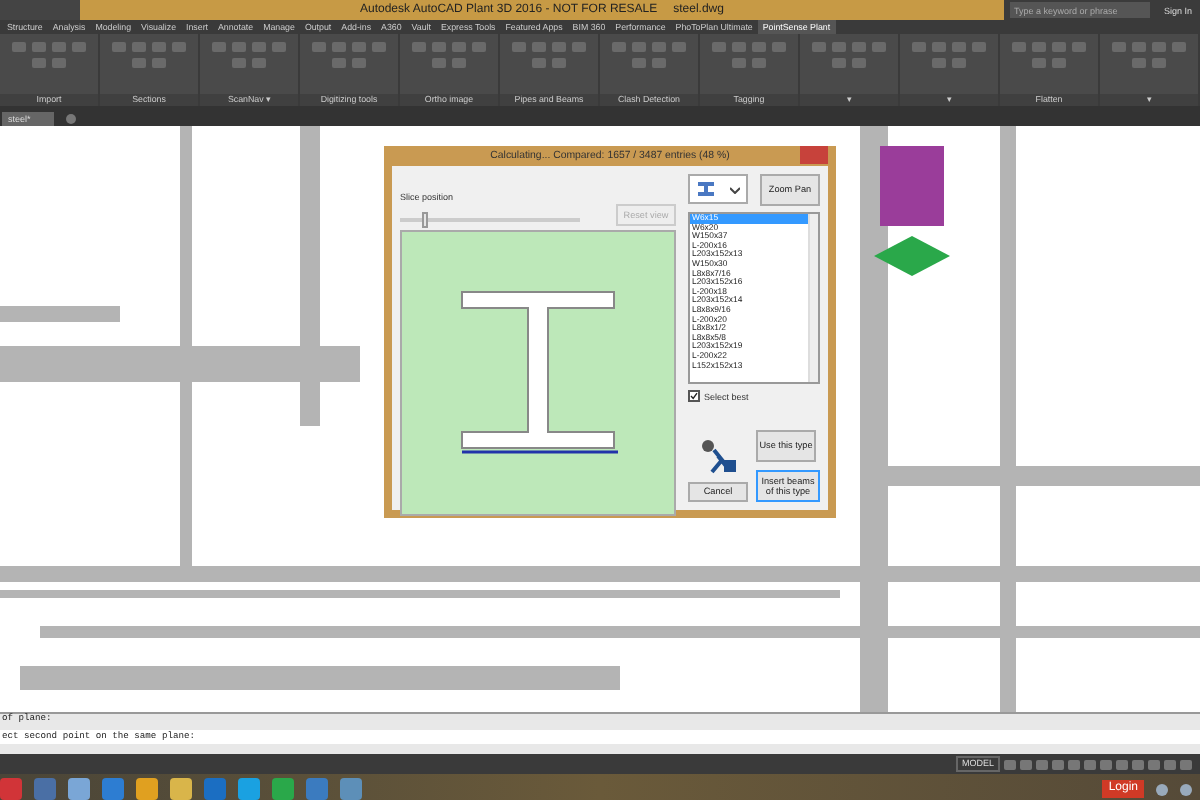 Image resolution: width=1200 pixels, height=800 pixels. What do you see at coordinates (718, 189) in the screenshot?
I see `view-dropdown` at bounding box center [718, 189].